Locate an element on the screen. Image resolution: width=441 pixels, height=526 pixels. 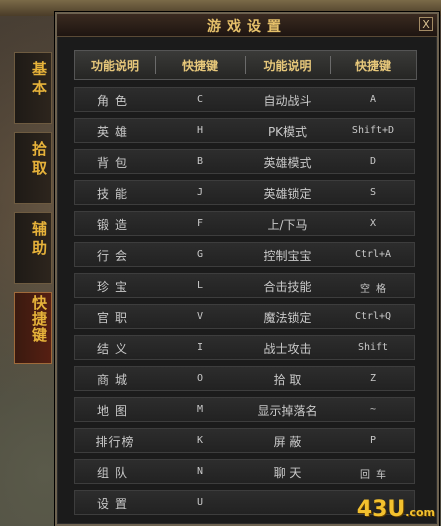
hotkey-value: A is located at coordinates (373, 99).